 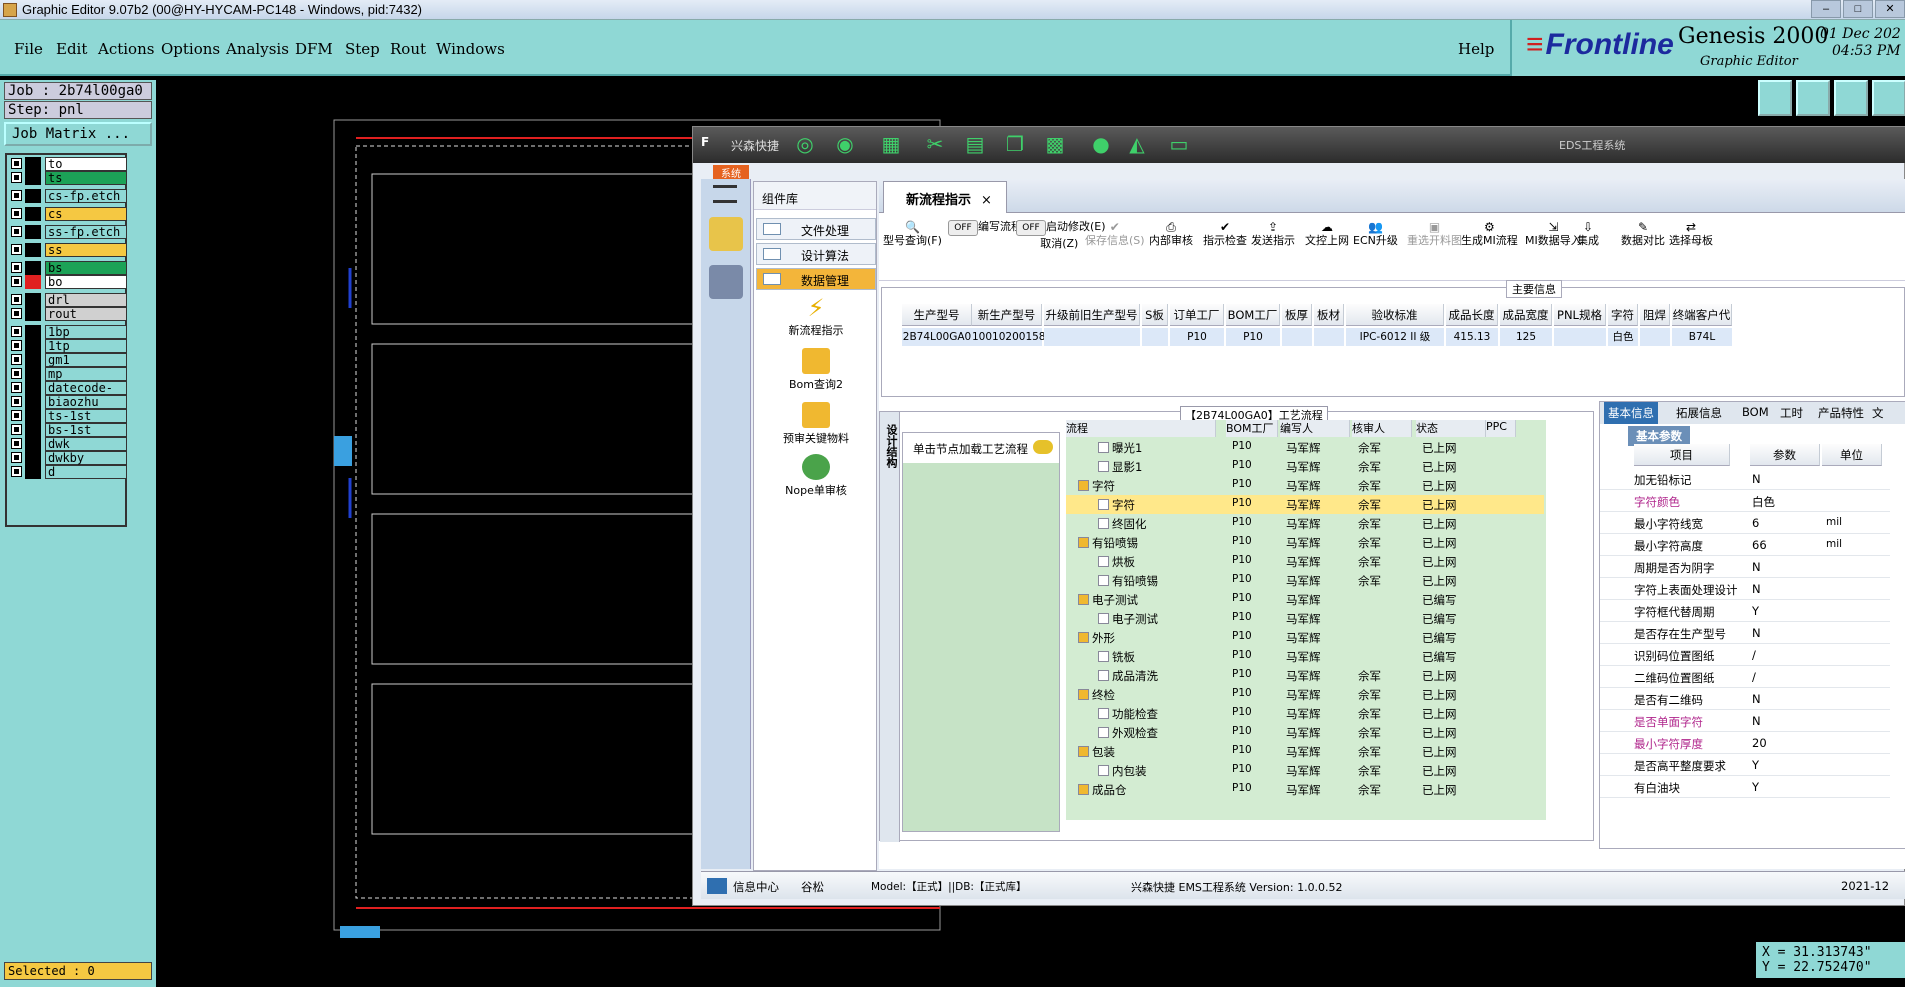 I want to click on layer-name: dwkby, so click(x=86, y=458).